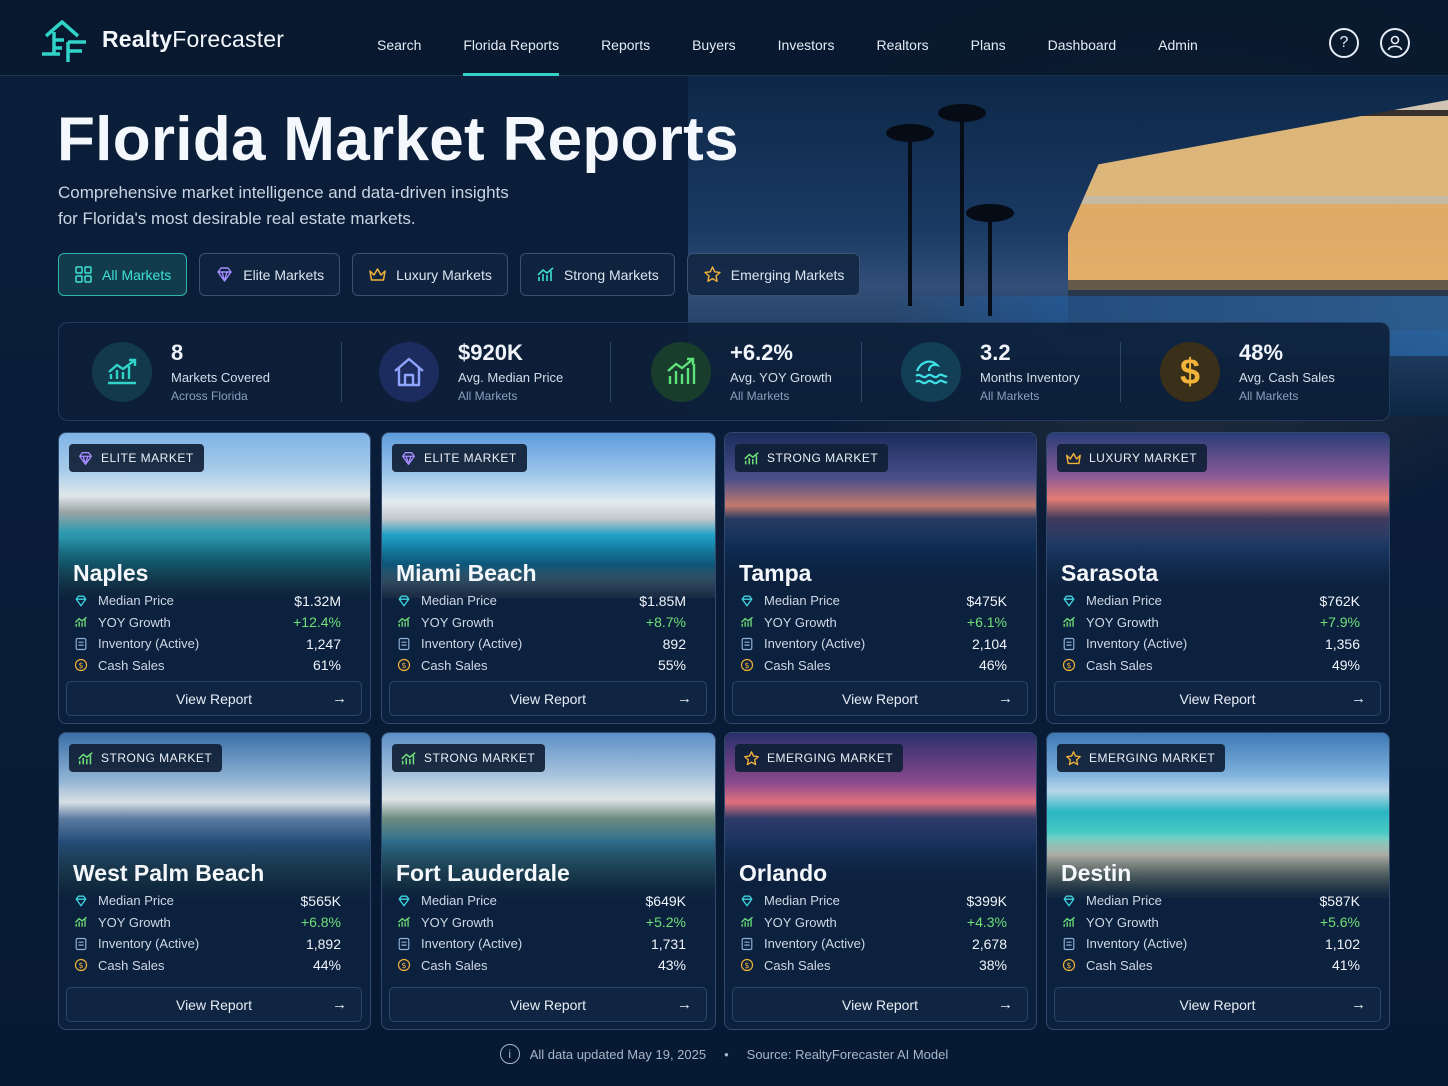 Image resolution: width=1448 pixels, height=1086 pixels. I want to click on stat-months-inventory: 3.2 Months Inventory All Markets, so click(991, 371).